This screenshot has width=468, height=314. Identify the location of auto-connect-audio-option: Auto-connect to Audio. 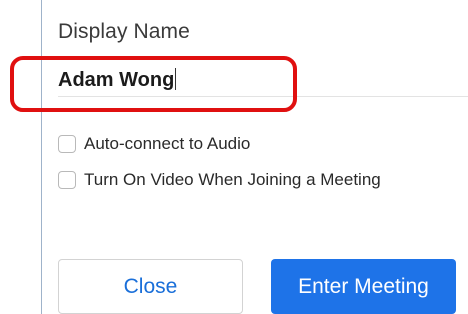
(154, 144).